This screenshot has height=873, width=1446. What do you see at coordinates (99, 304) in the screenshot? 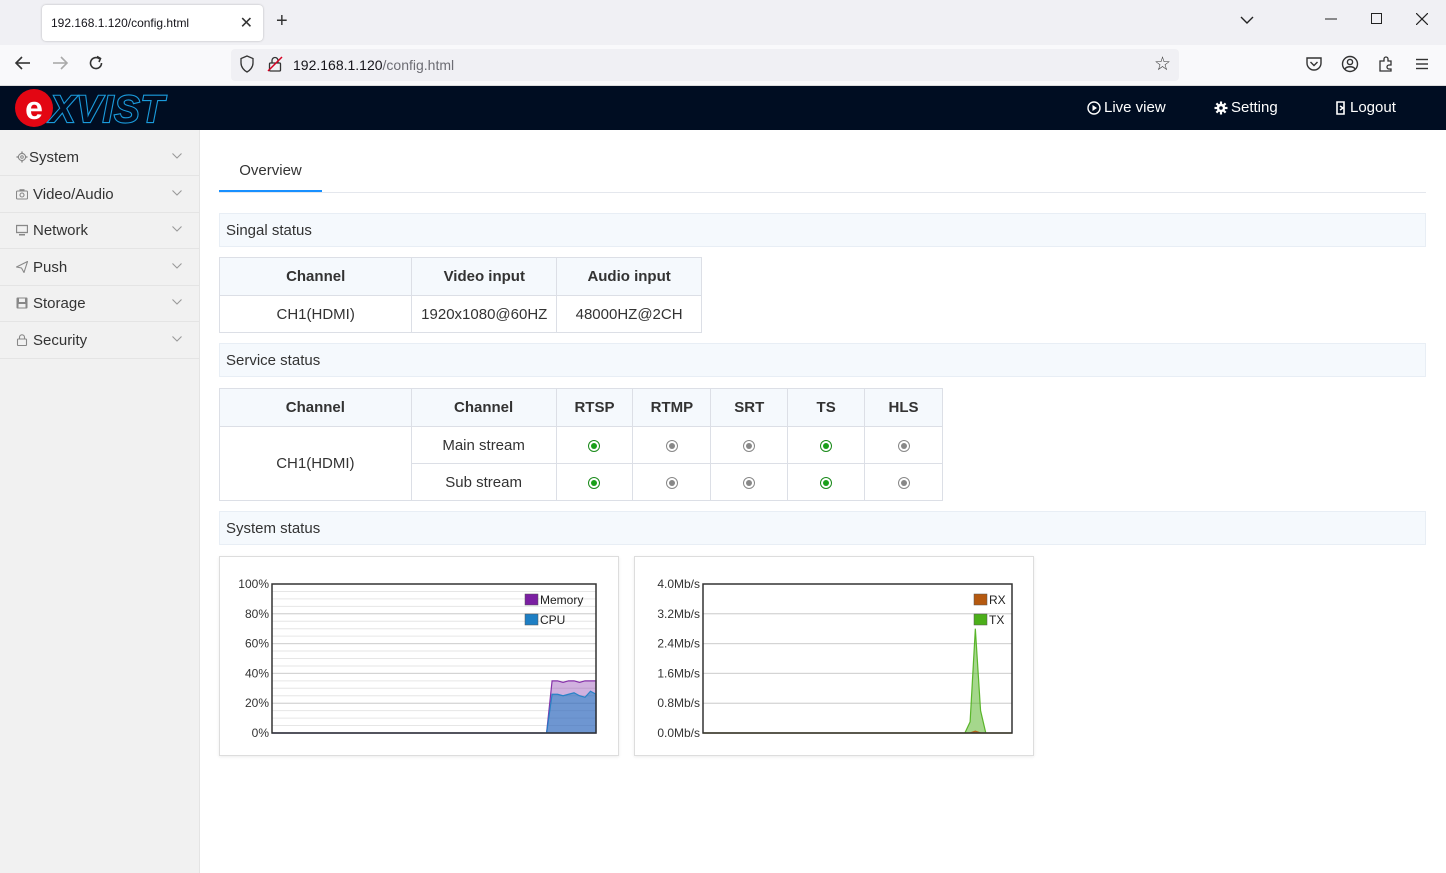
I see `sidebar-item-storage: Storage` at bounding box center [99, 304].